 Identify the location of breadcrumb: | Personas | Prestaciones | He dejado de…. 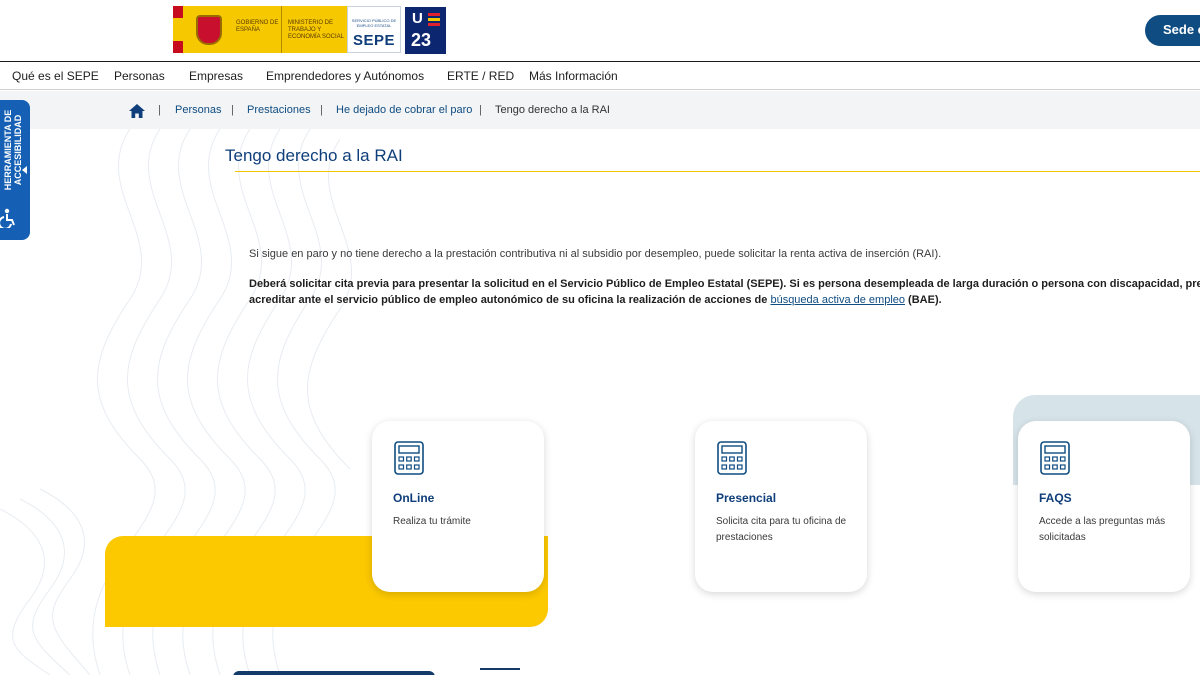
(600, 110).